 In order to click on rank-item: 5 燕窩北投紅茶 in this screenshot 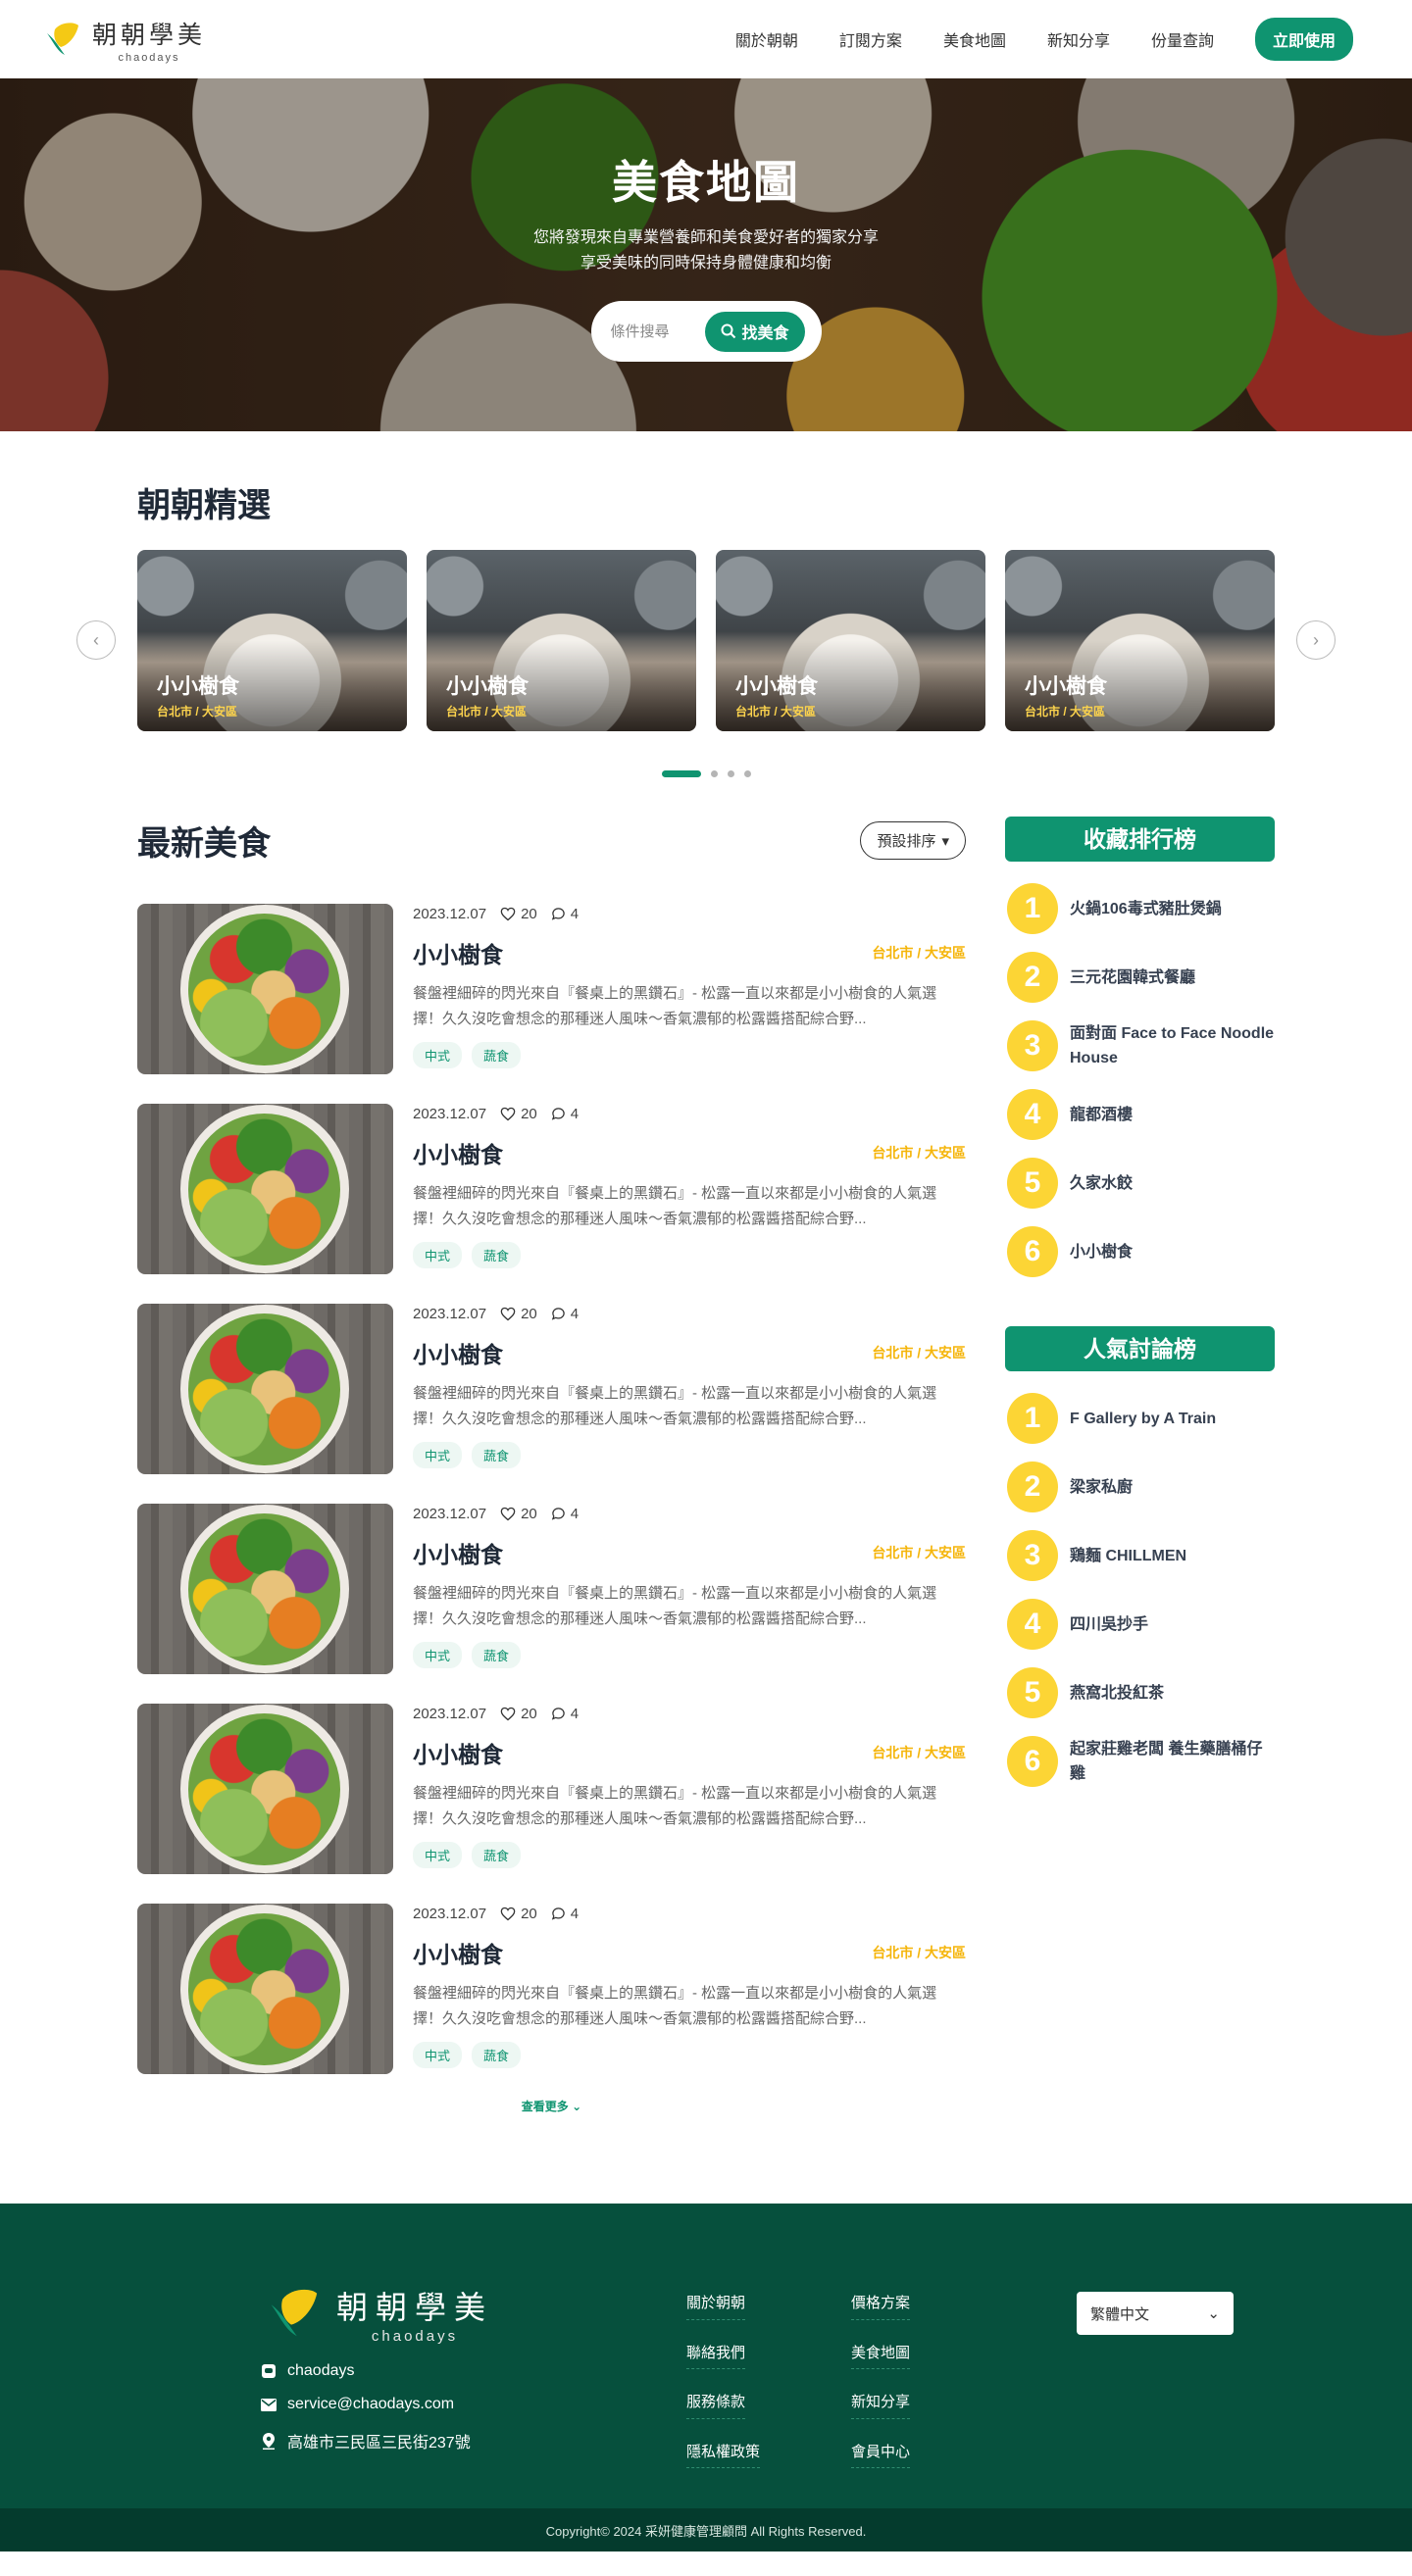, I will do `click(1140, 1692)`.